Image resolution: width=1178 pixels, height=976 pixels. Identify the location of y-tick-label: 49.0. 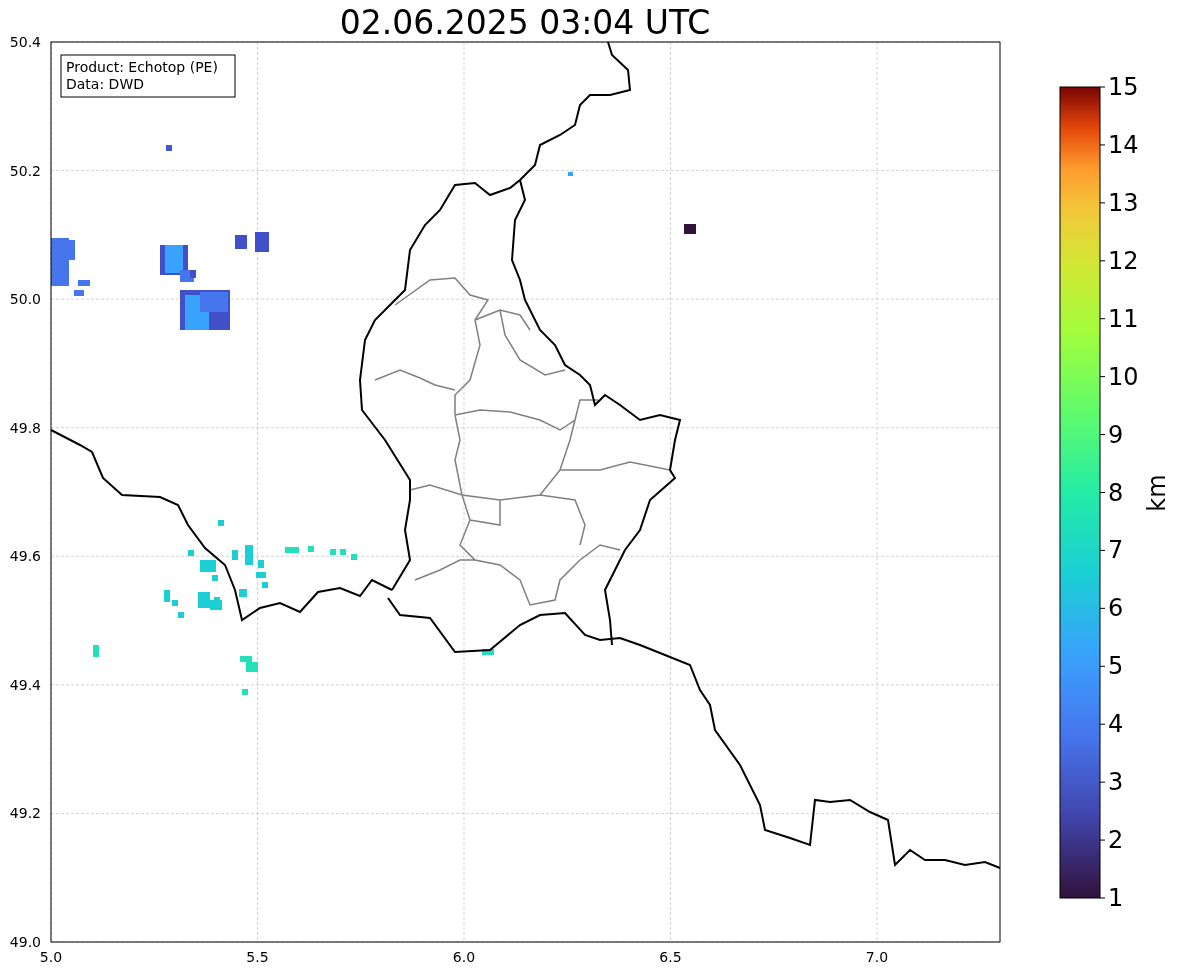
(25, 942).